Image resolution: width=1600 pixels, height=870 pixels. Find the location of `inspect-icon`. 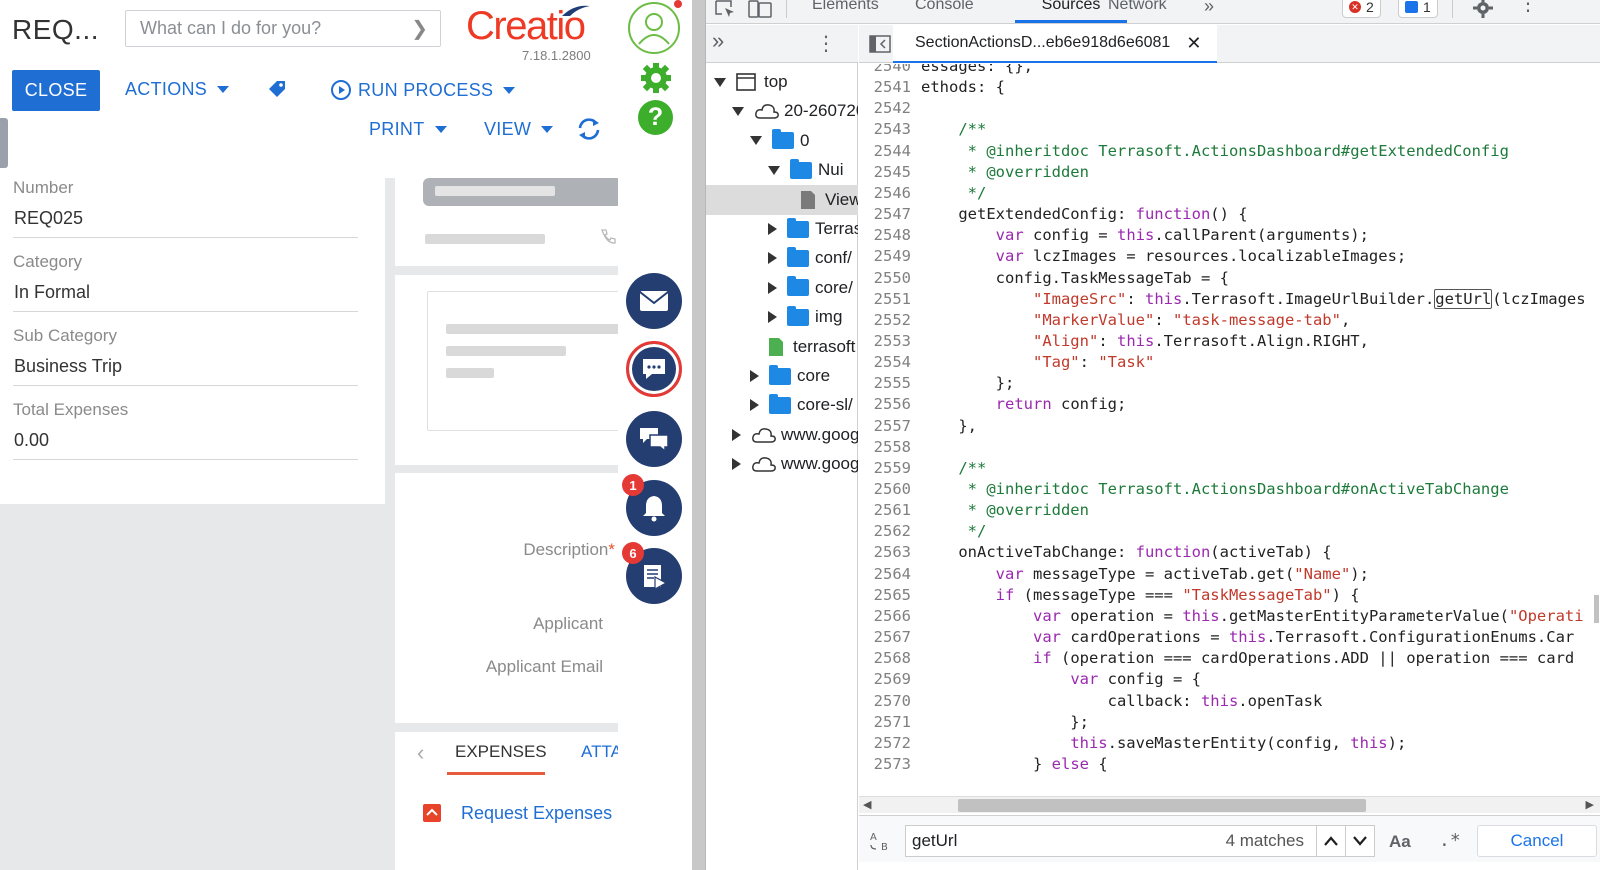

inspect-icon is located at coordinates (725, 9).